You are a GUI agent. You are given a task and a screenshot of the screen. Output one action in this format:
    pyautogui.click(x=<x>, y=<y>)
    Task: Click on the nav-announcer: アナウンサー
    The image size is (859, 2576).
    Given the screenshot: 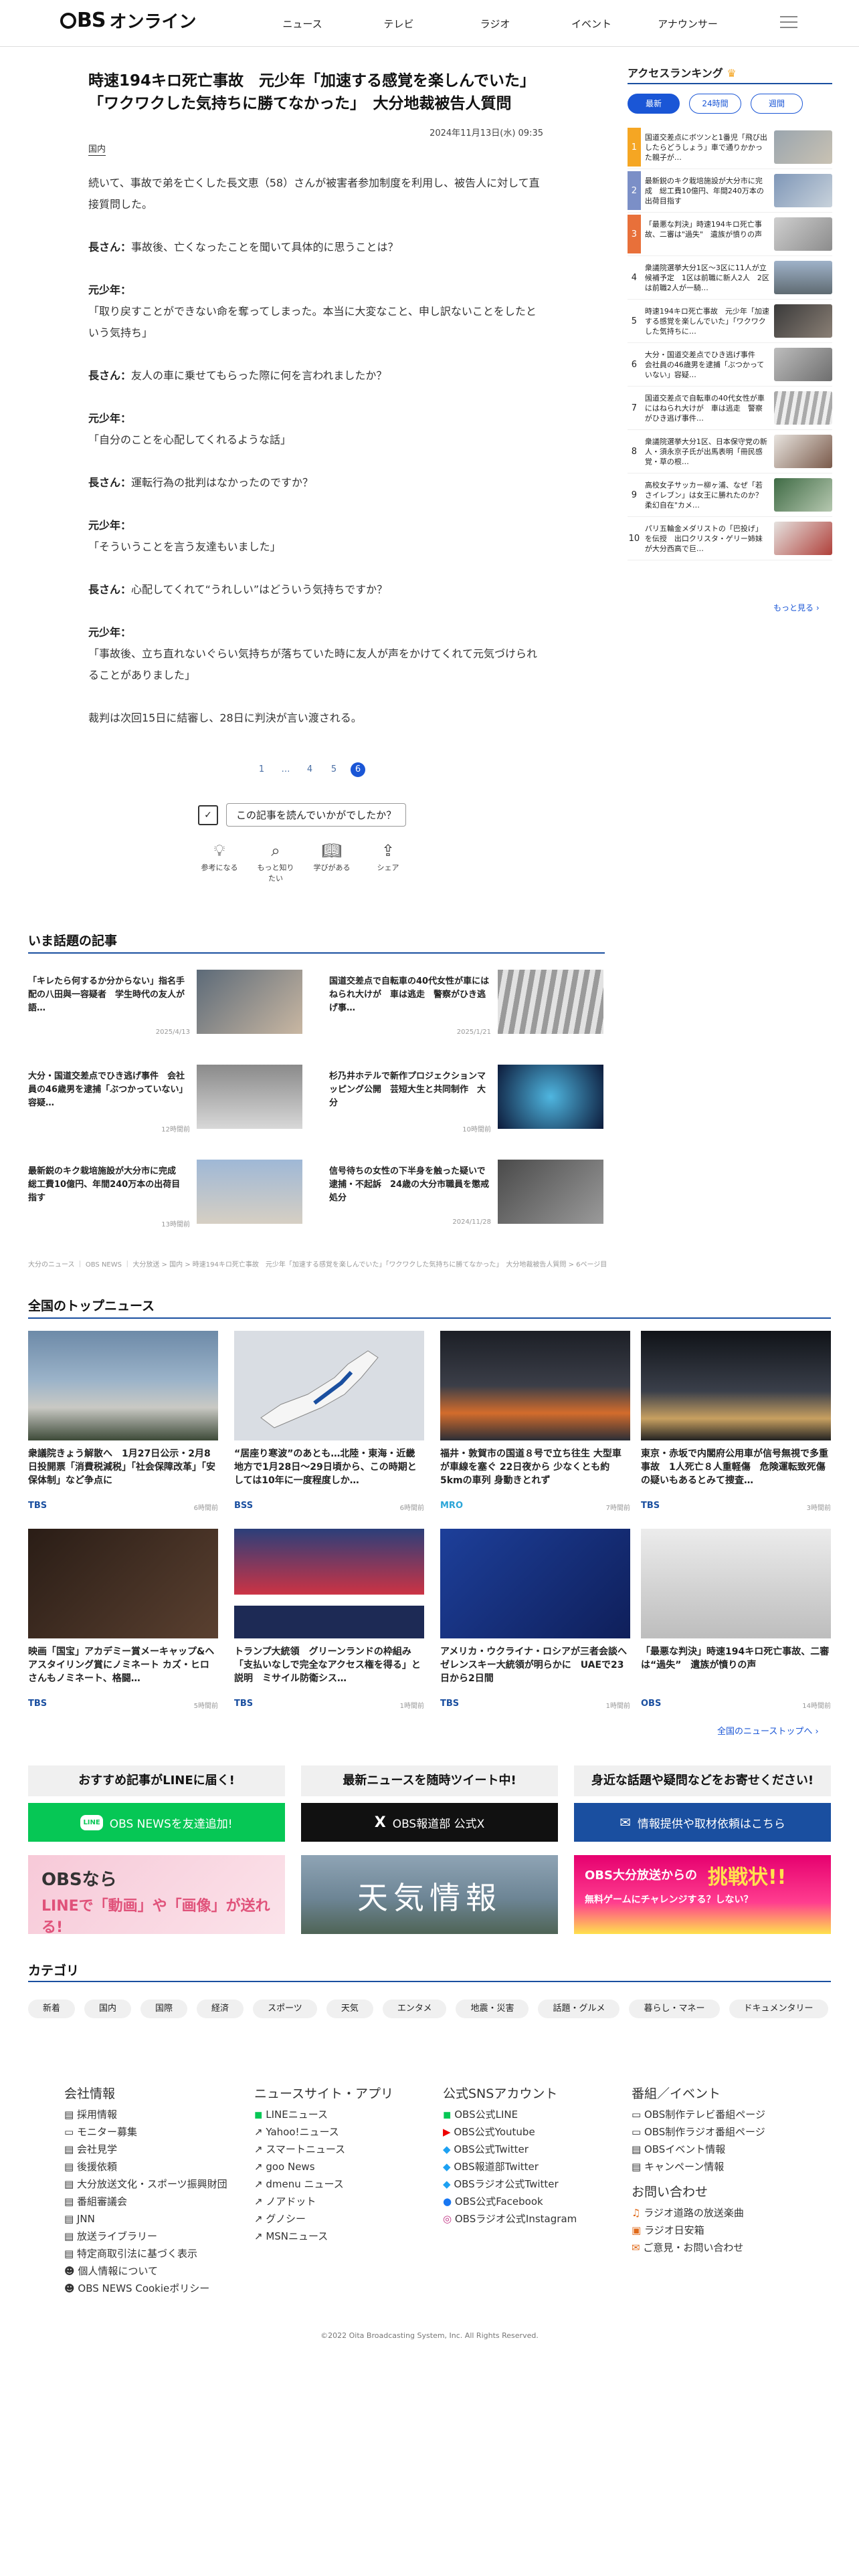 What is the action you would take?
    pyautogui.click(x=688, y=24)
    